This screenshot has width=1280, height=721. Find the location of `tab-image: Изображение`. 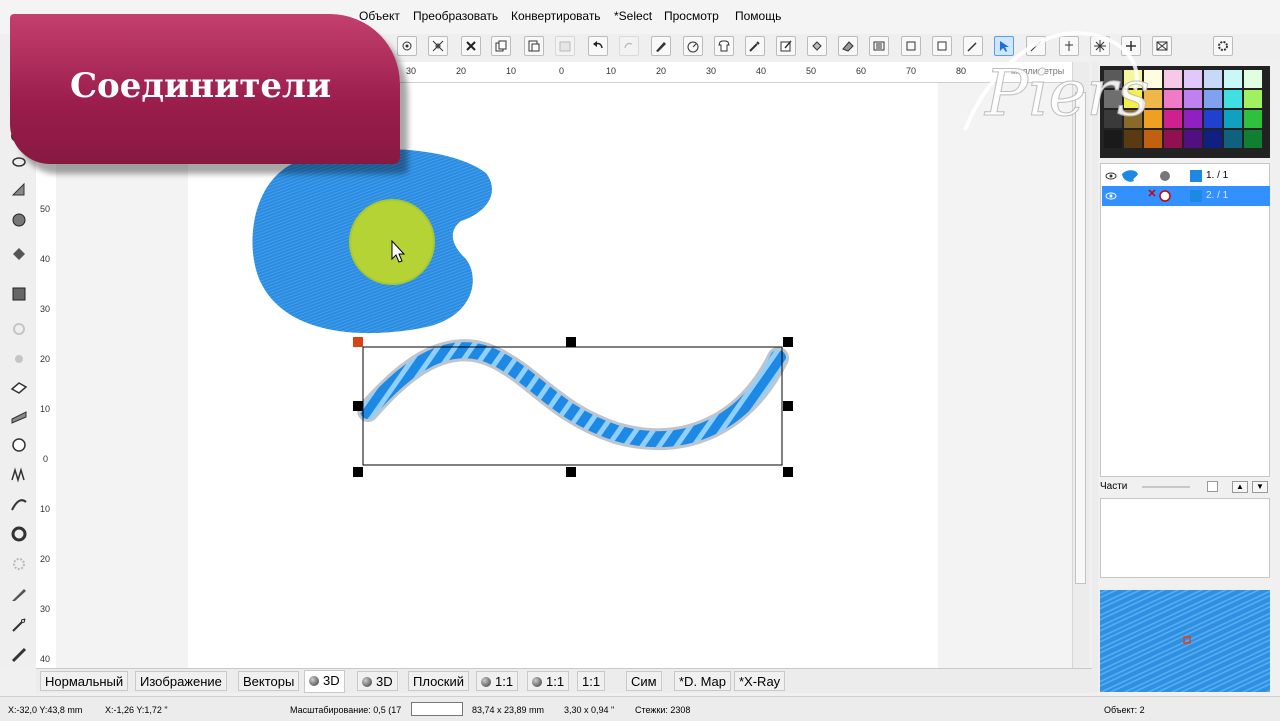

tab-image: Изображение is located at coordinates (181, 681).